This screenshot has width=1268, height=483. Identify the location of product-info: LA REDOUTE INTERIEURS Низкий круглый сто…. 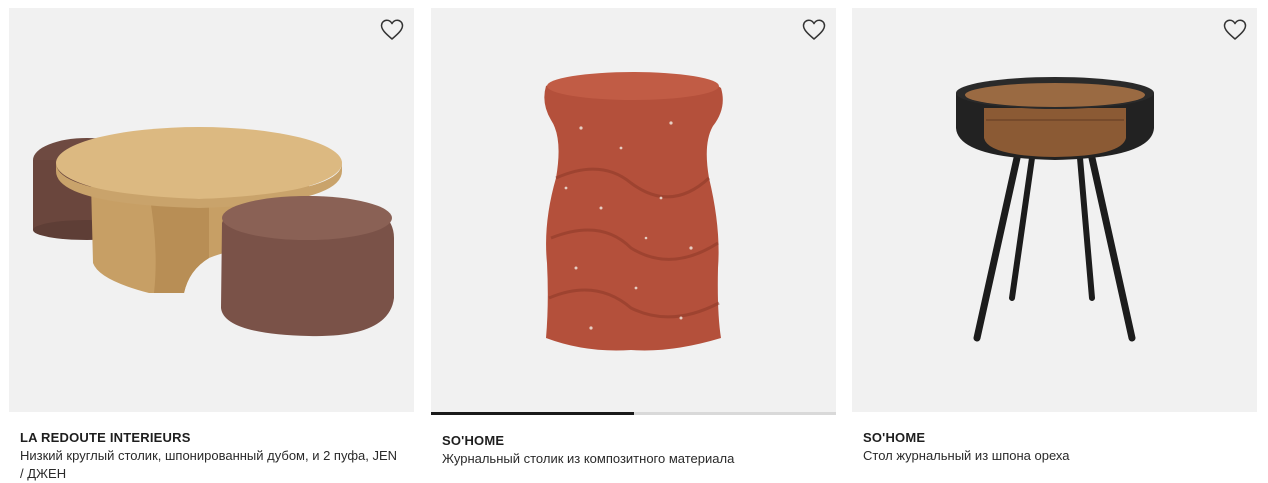
(211, 447).